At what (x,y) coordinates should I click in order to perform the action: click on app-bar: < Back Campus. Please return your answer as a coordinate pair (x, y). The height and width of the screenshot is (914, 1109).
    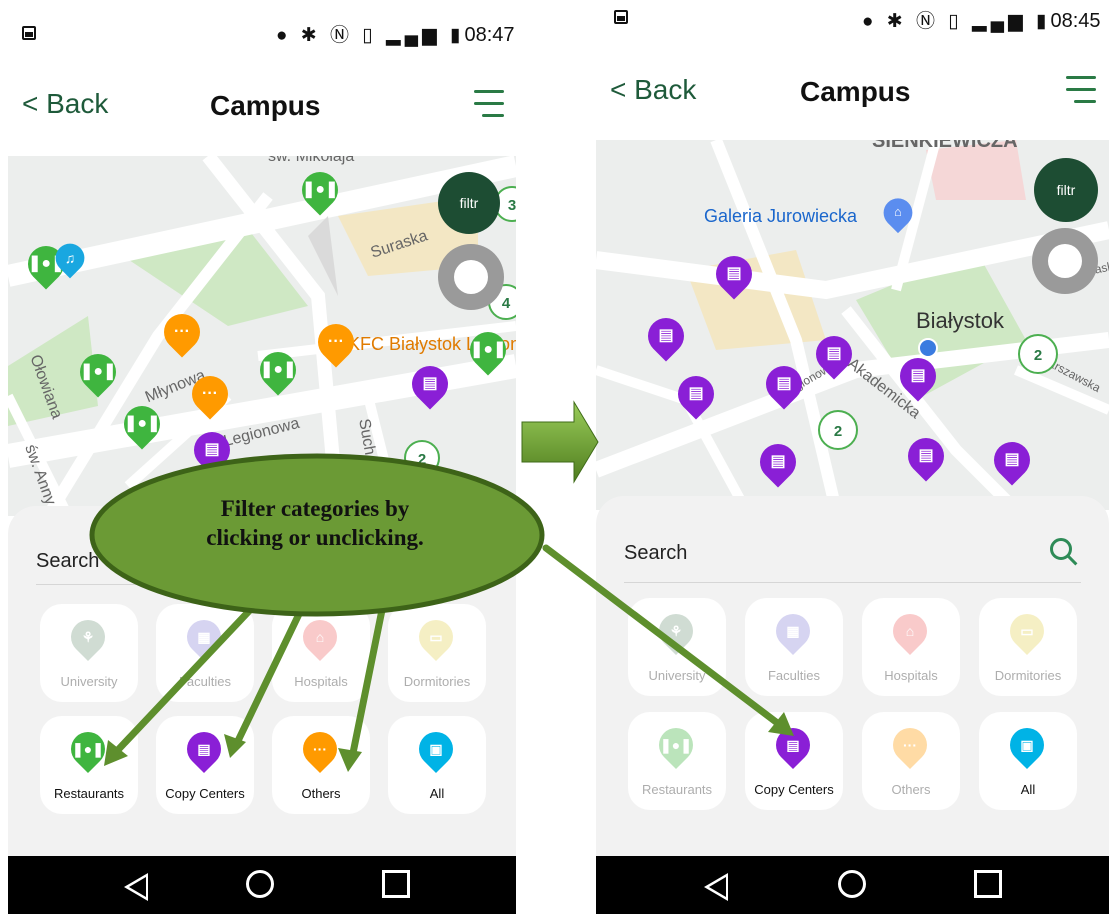
    Looking at the image, I should click on (262, 105).